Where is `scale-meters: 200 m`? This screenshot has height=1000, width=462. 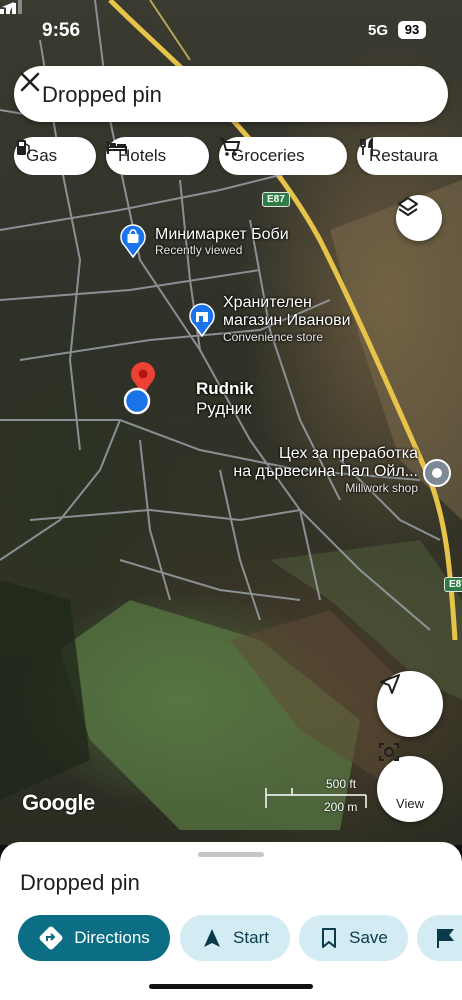 scale-meters: 200 m is located at coordinates (341, 807).